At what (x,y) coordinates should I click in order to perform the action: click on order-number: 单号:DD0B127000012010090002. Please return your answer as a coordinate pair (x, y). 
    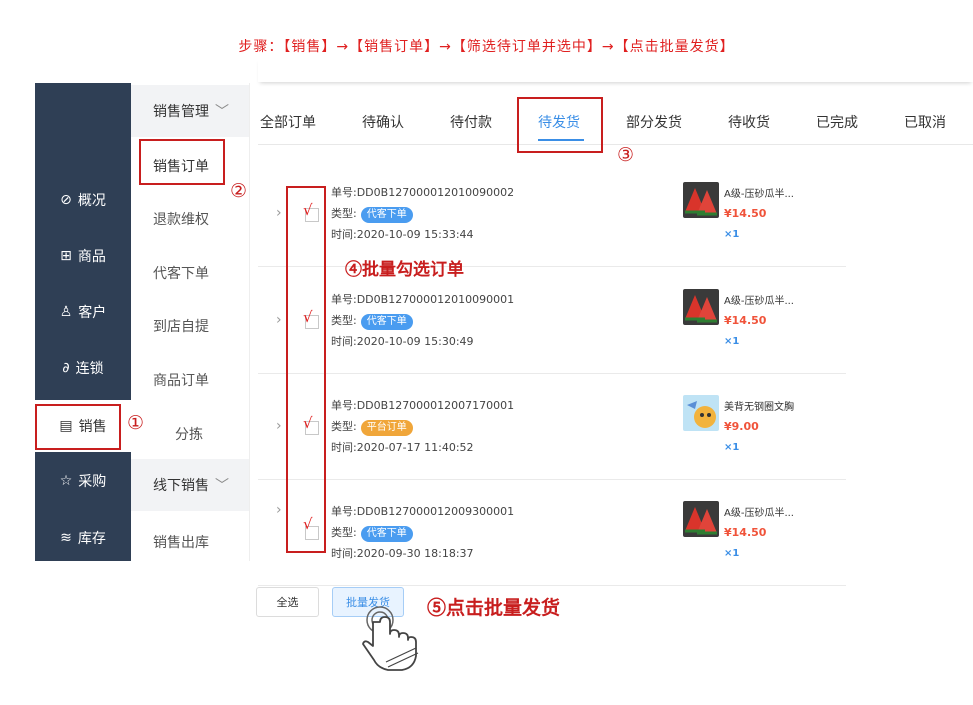
    Looking at the image, I should click on (423, 192).